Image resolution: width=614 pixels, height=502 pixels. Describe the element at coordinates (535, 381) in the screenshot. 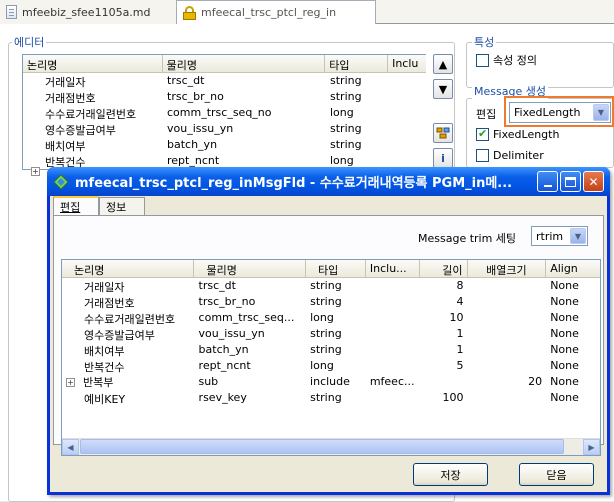

I see `cell-array: 20` at that location.